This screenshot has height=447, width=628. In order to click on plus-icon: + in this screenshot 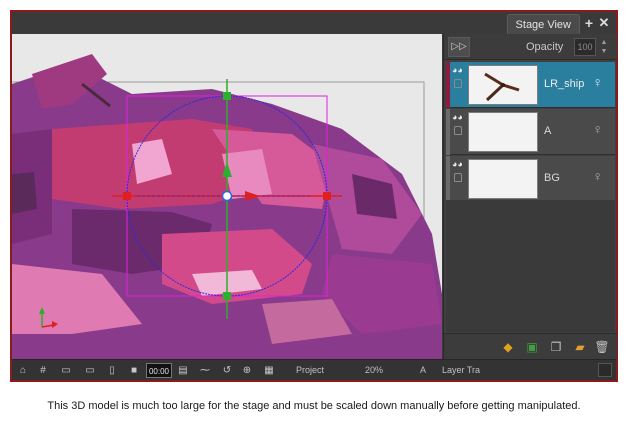, I will do `click(589, 23)`.